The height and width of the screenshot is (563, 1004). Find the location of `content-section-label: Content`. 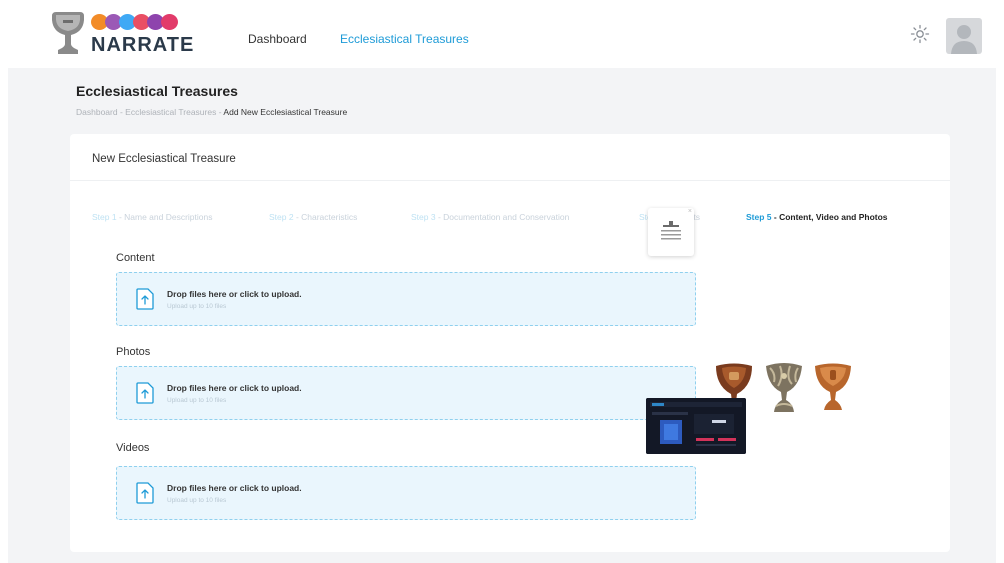

content-section-label: Content is located at coordinates (135, 258).